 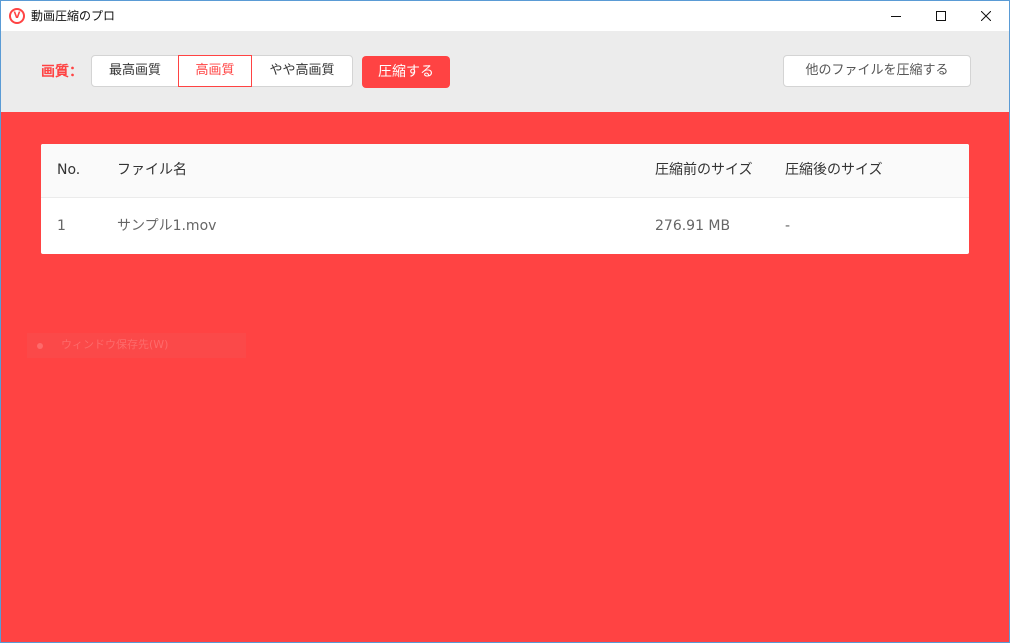 I want to click on column-header-size-after: 圧縮後のサイズ, so click(x=834, y=170).